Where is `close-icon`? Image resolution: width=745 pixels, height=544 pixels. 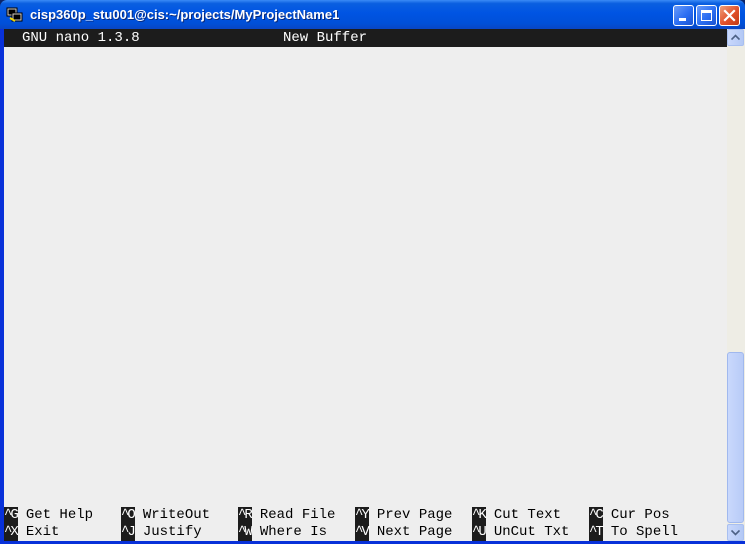
close-icon is located at coordinates (729, 15).